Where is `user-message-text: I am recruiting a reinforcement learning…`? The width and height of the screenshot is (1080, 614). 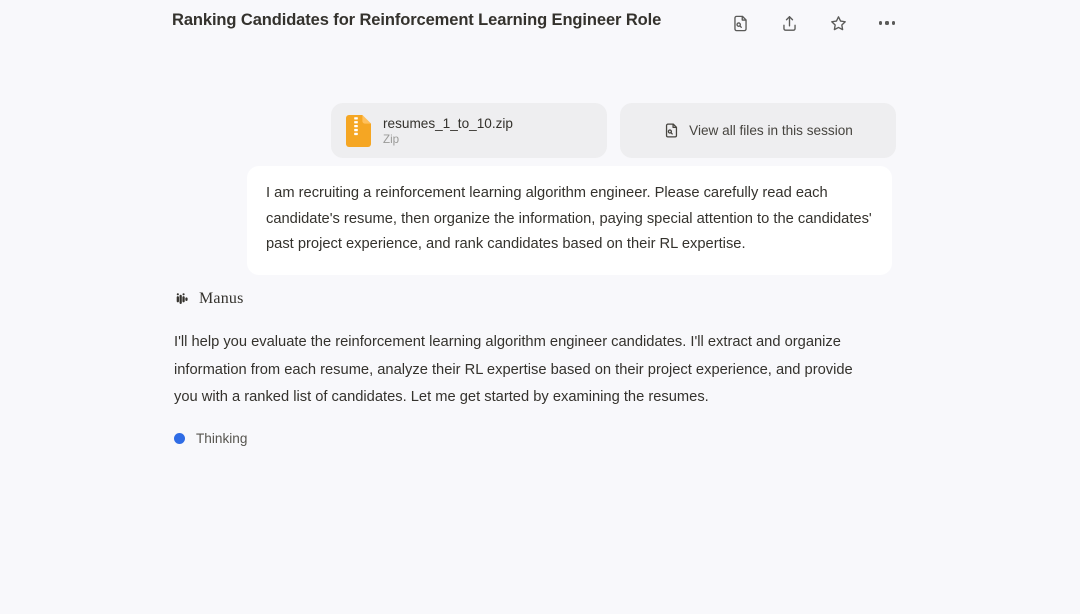
user-message-text: I am recruiting a reinforcement learning… is located at coordinates (569, 218).